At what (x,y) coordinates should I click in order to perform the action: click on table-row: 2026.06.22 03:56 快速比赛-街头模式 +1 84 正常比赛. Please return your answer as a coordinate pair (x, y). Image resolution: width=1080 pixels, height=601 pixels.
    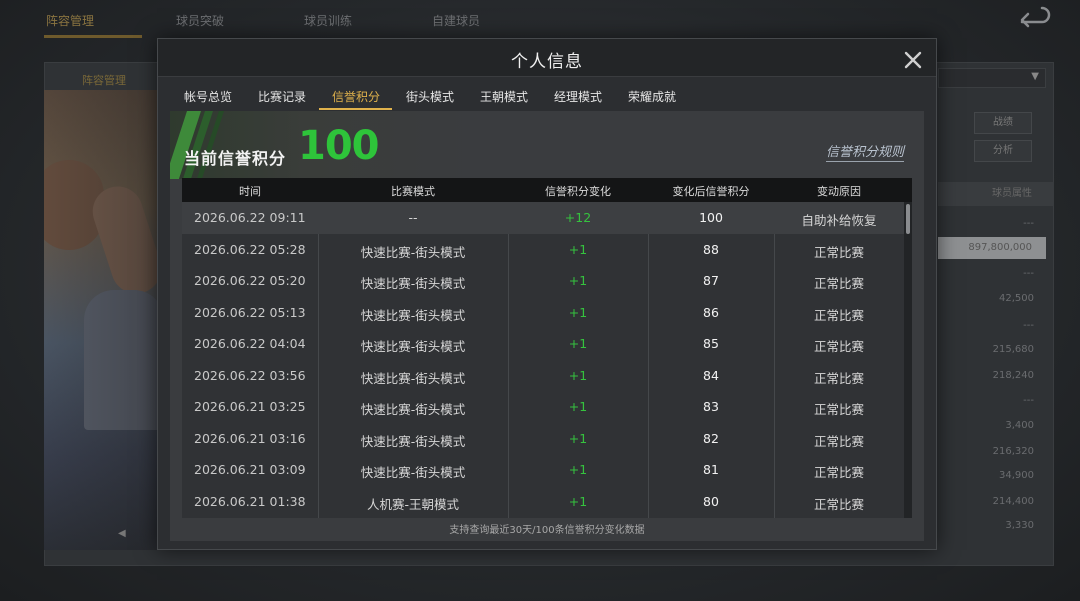
    Looking at the image, I should click on (543, 376).